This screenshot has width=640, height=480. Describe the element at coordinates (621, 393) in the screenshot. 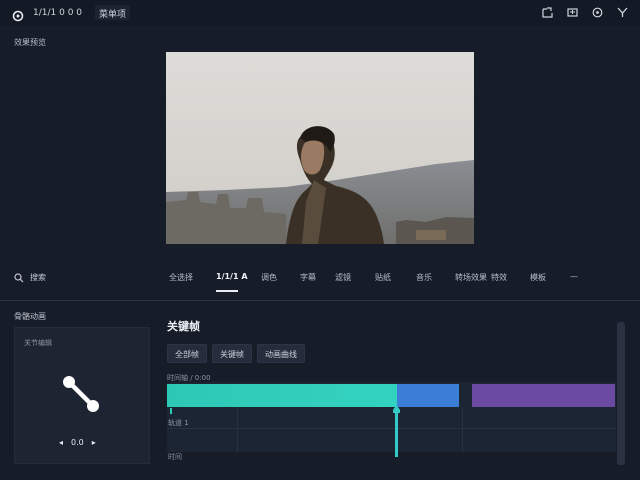

I see `vertical-scrollbar` at that location.